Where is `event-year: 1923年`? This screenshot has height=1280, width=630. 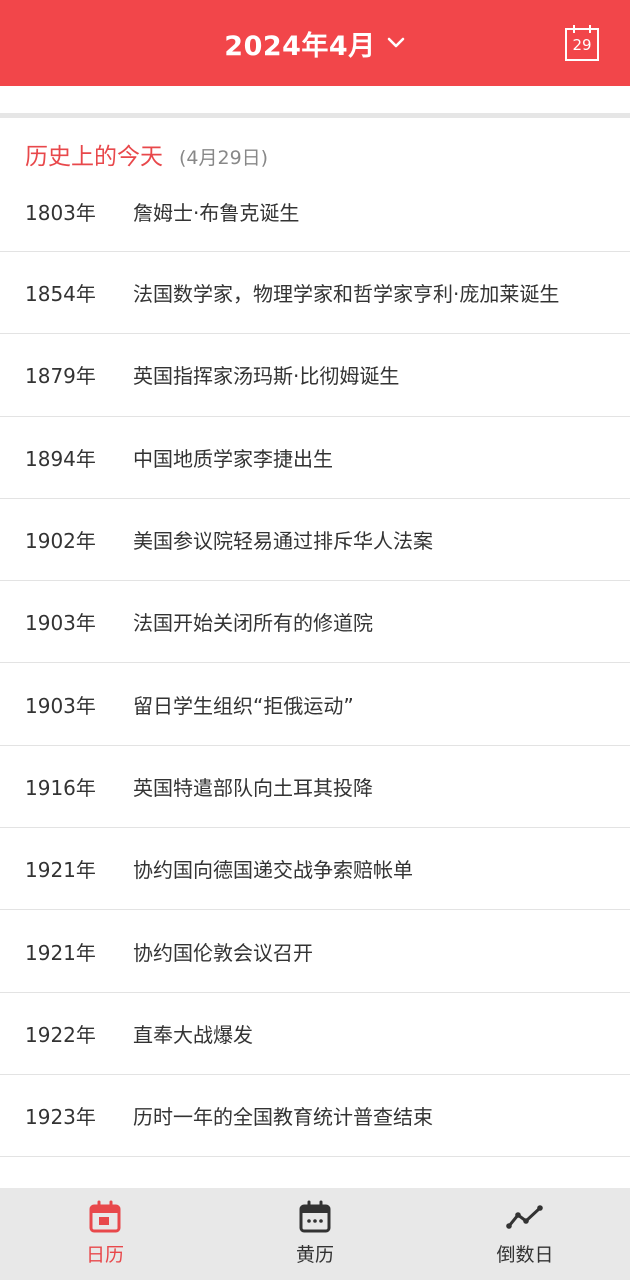 event-year: 1923年 is located at coordinates (60, 1117).